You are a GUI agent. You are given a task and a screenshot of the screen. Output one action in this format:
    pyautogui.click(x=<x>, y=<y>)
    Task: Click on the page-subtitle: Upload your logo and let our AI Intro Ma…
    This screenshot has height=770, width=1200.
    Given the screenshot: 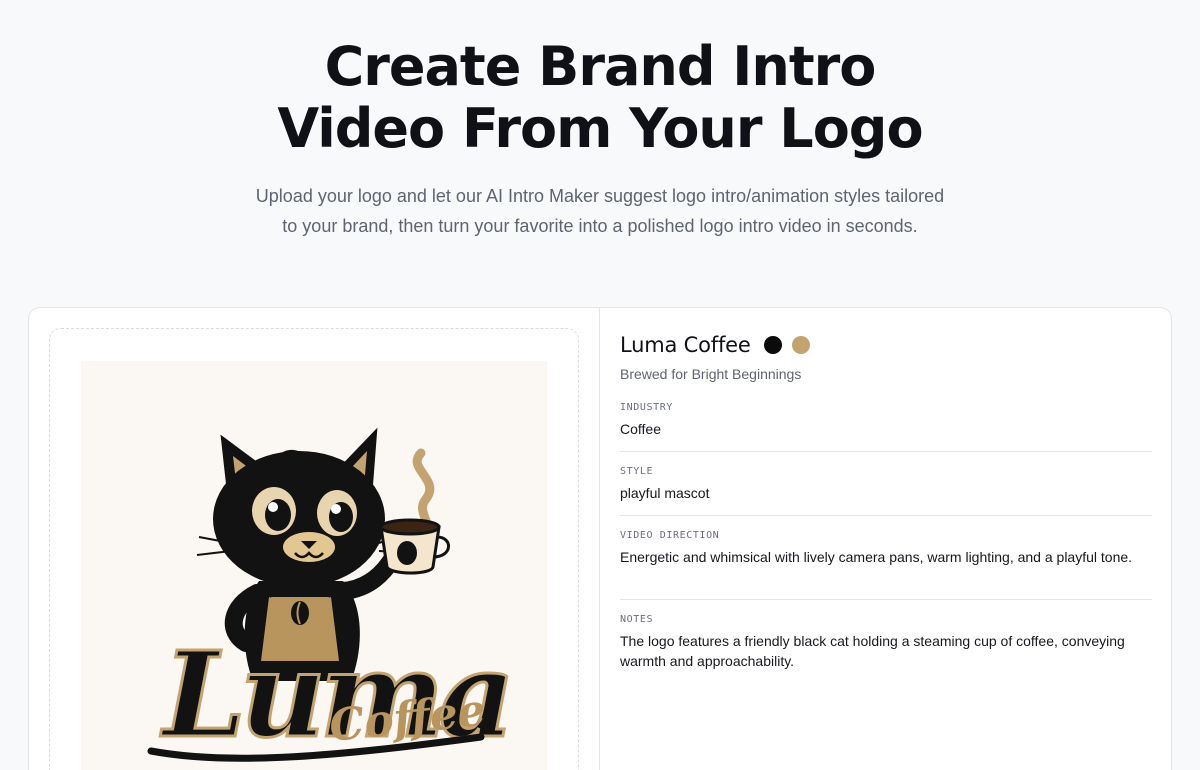 What is the action you would take?
    pyautogui.click(x=600, y=211)
    